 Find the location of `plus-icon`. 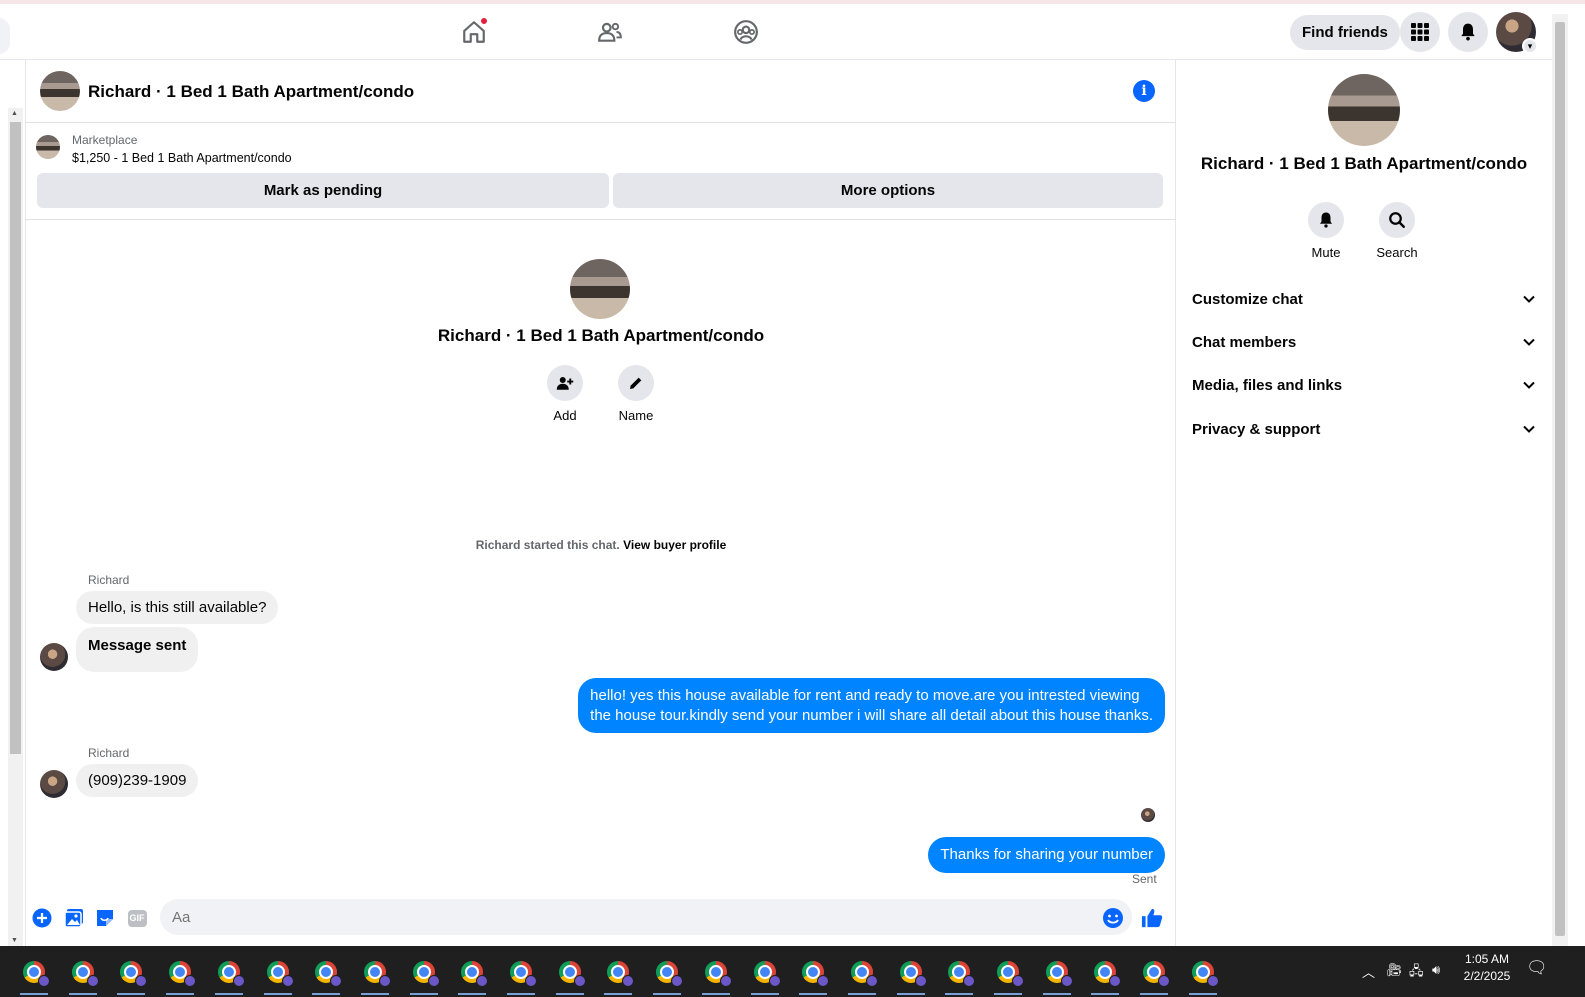

plus-icon is located at coordinates (42, 918).